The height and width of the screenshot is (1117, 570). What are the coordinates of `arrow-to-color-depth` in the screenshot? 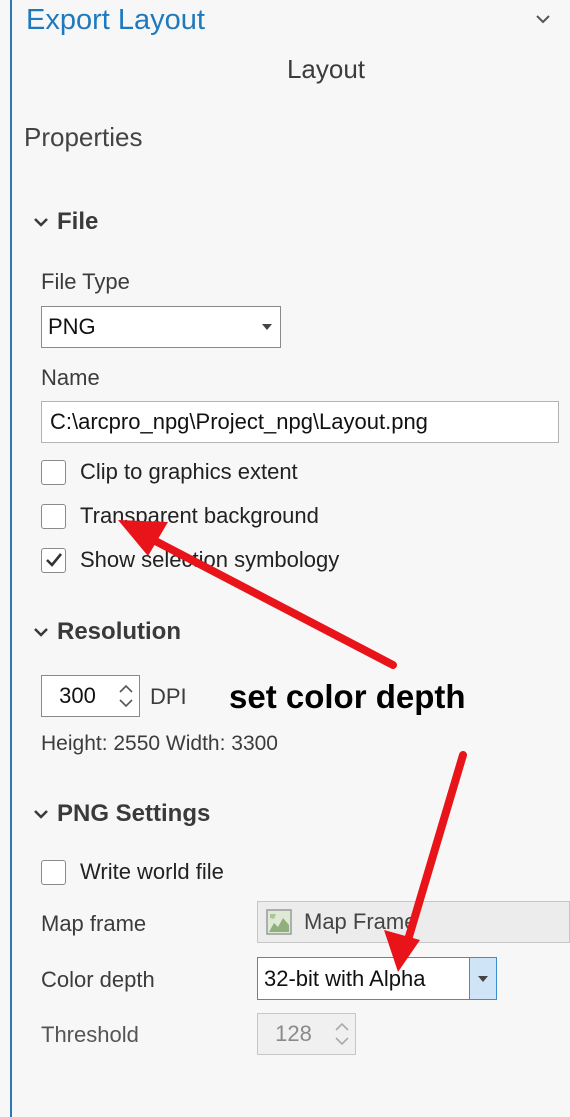 It's located at (425, 861).